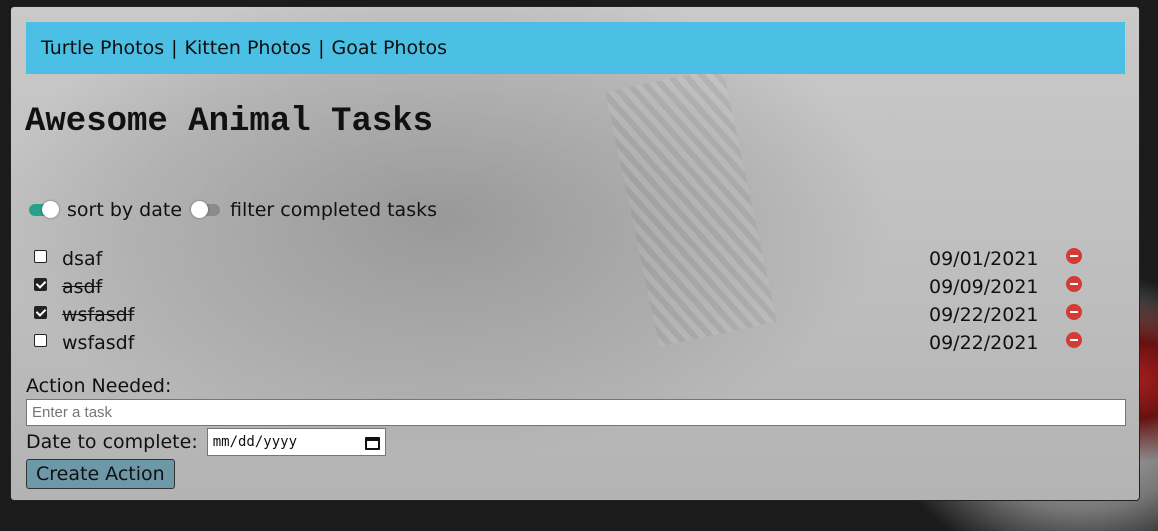  Describe the element at coordinates (984, 259) in the screenshot. I see `task-date: 09/01/2021` at that location.